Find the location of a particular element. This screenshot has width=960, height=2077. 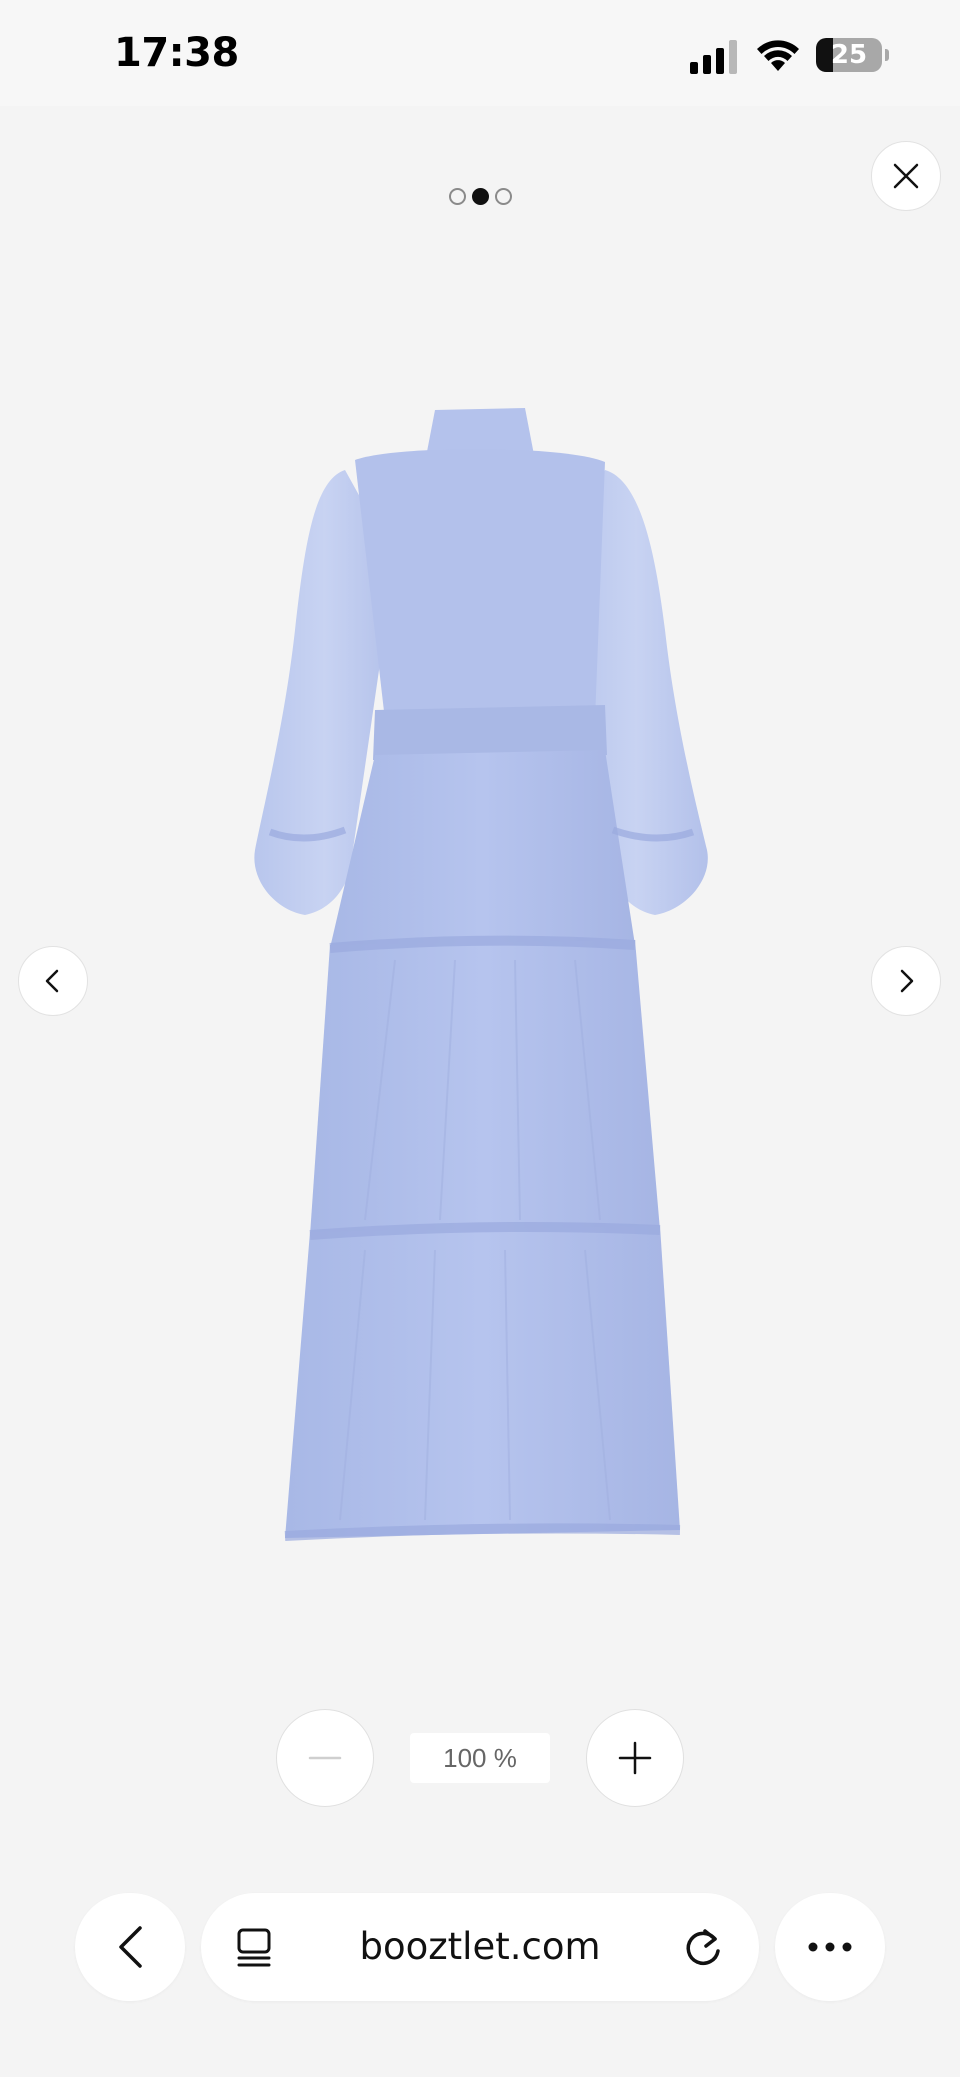

image-pagination is located at coordinates (480, 196).